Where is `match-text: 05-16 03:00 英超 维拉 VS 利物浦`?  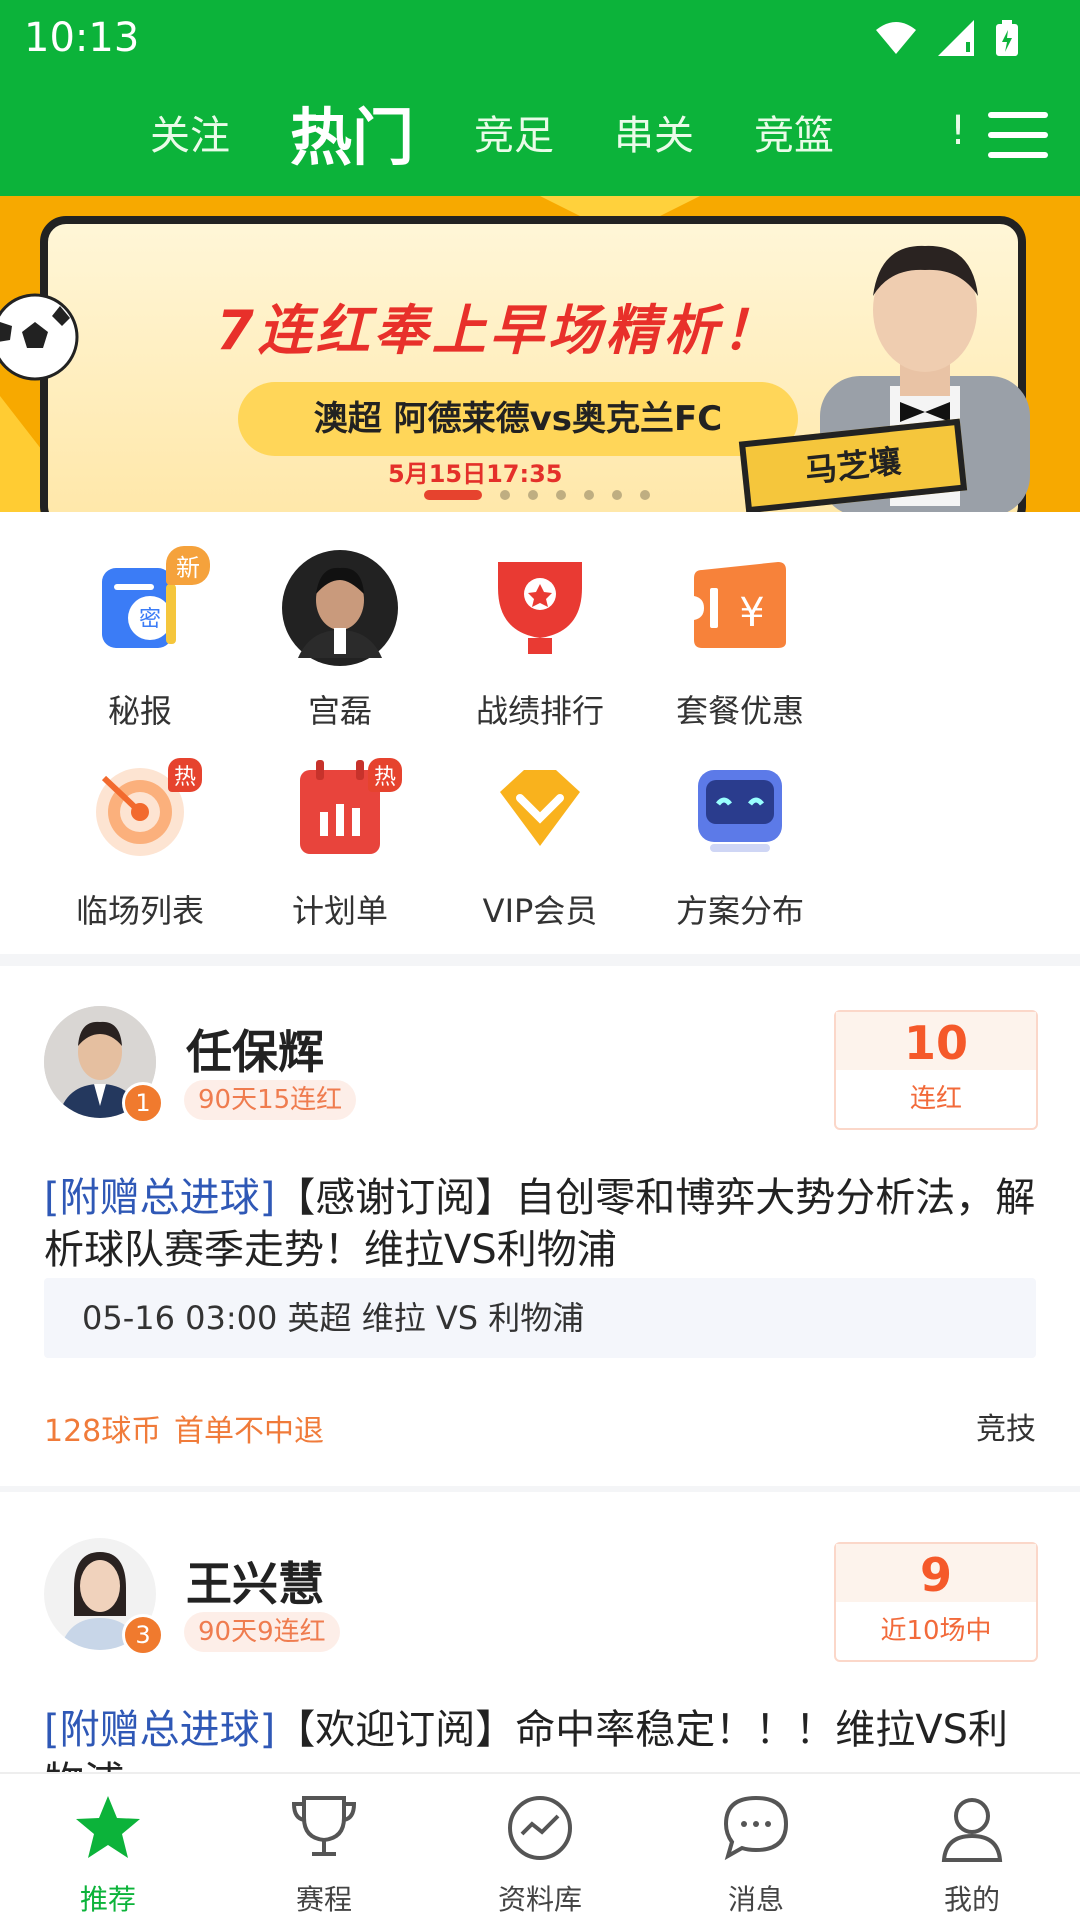 match-text: 05-16 03:00 英超 维拉 VS 利物浦 is located at coordinates (333, 1318).